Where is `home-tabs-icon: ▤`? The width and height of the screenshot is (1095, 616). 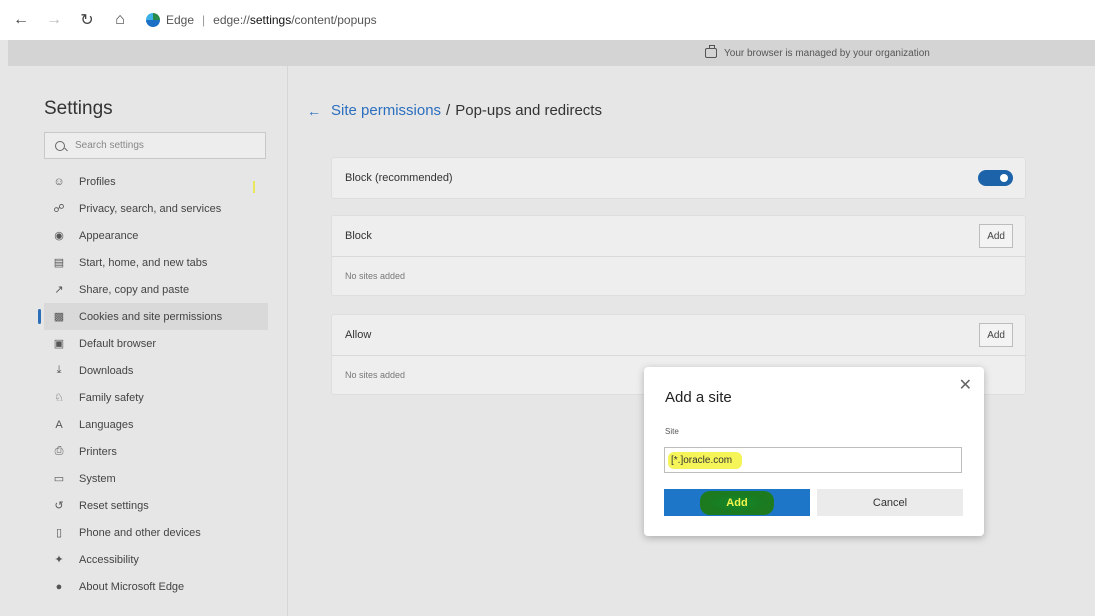
home-tabs-icon: ▤ is located at coordinates (59, 263).